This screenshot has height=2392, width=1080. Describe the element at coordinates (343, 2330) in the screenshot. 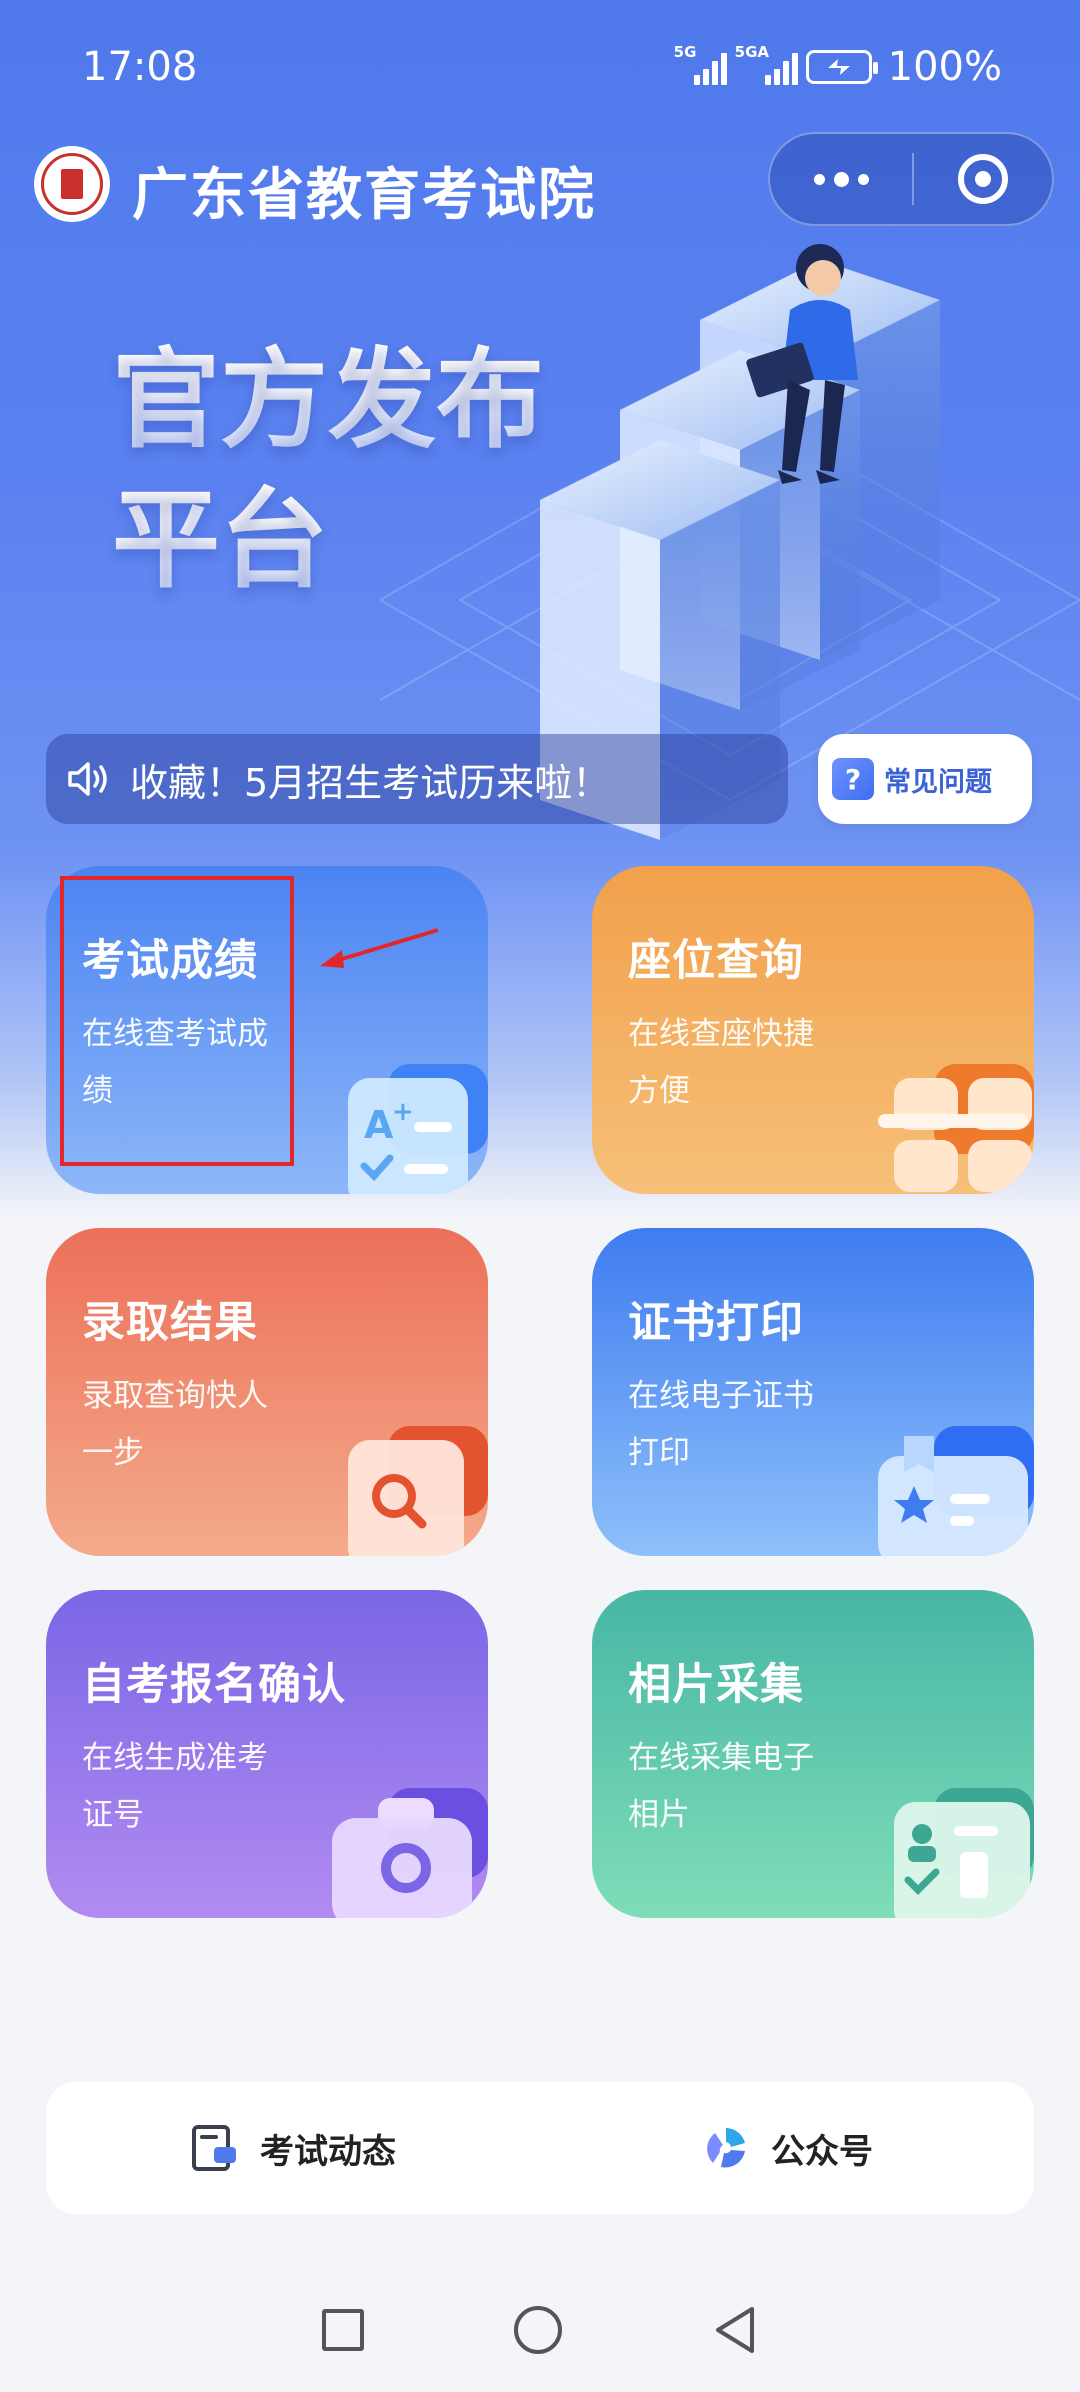

I see `recent-apps-icon` at that location.